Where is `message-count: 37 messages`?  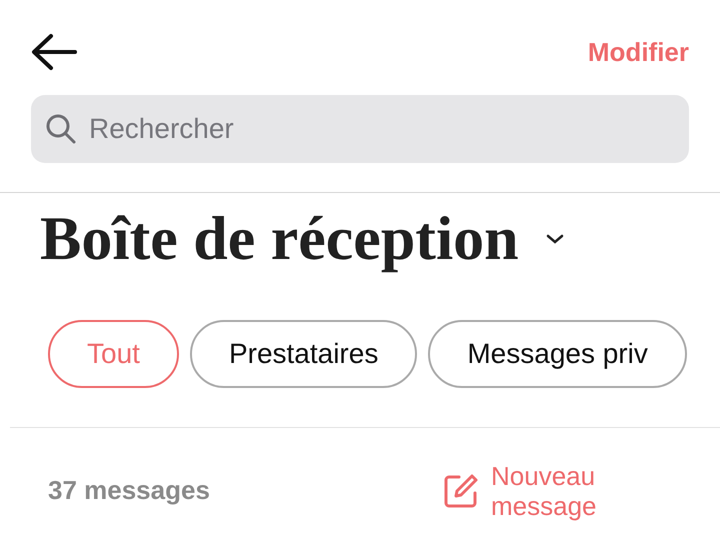
message-count: 37 messages is located at coordinates (129, 490).